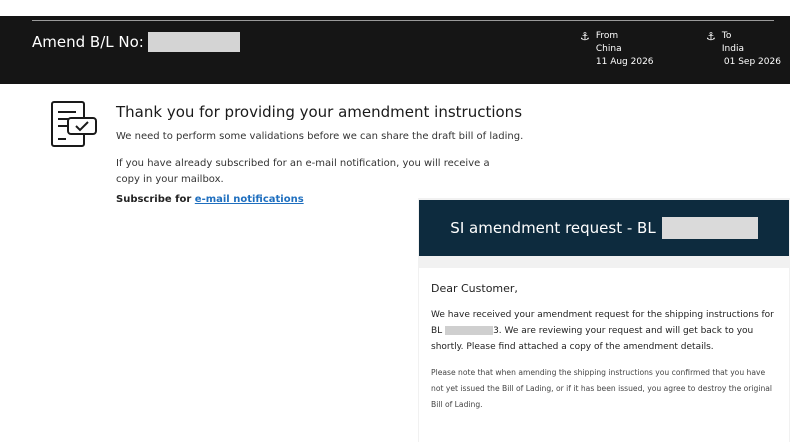 Image resolution: width=804 pixels, height=442 pixels. Describe the element at coordinates (607, 36) in the screenshot. I see `from-label: From` at that location.